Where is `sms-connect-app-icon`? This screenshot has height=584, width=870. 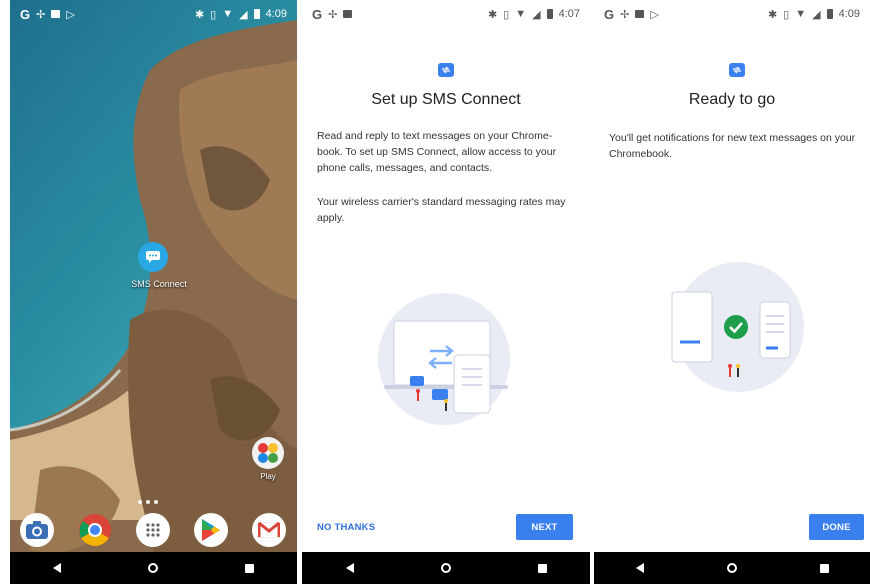 sms-connect-app-icon is located at coordinates (153, 257).